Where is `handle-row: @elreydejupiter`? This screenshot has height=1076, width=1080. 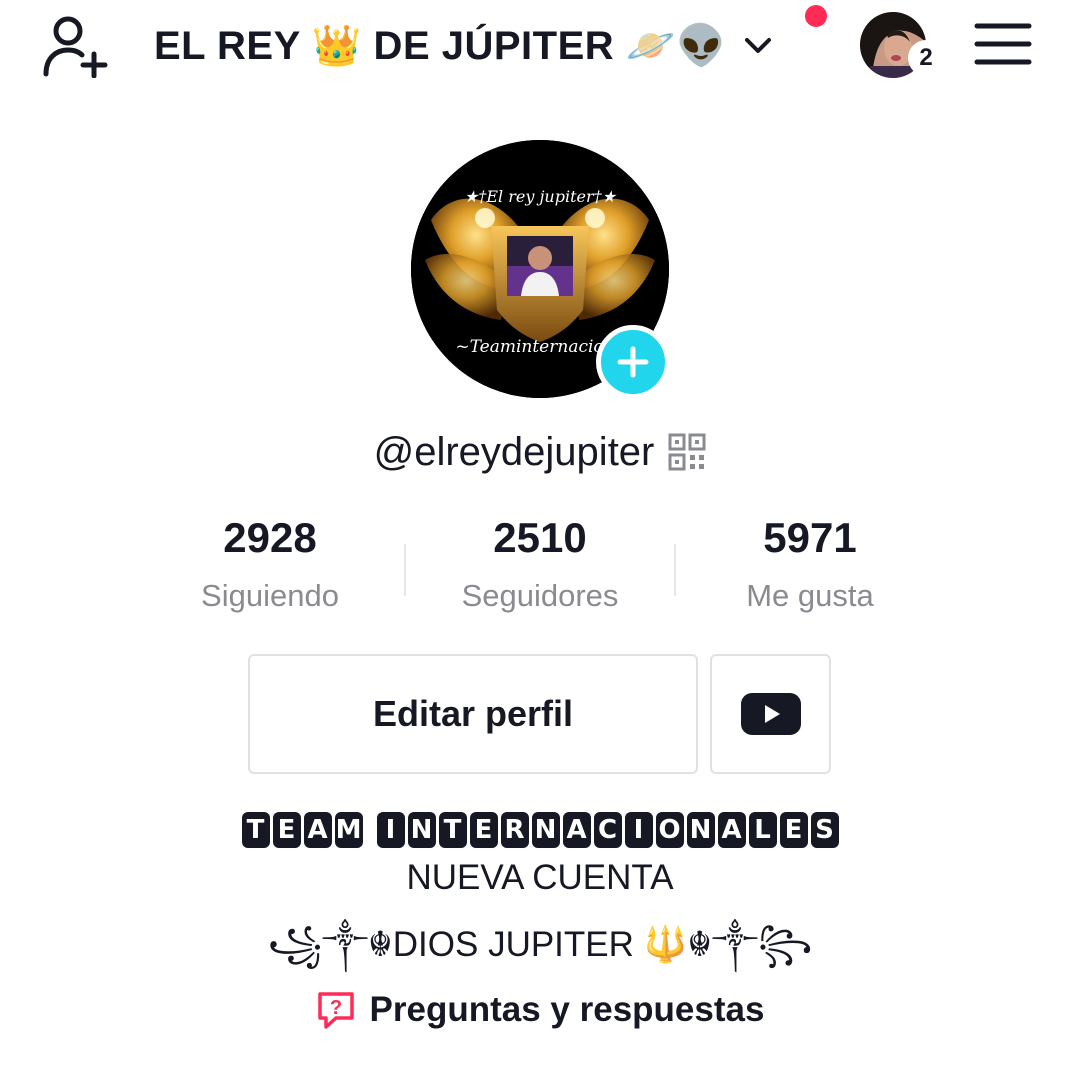 handle-row: @elreydejupiter is located at coordinates (540, 452).